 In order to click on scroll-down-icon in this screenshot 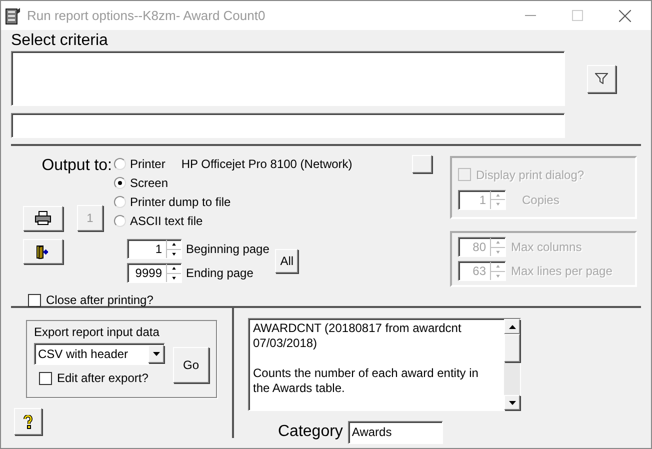, I will do `click(512, 402)`.